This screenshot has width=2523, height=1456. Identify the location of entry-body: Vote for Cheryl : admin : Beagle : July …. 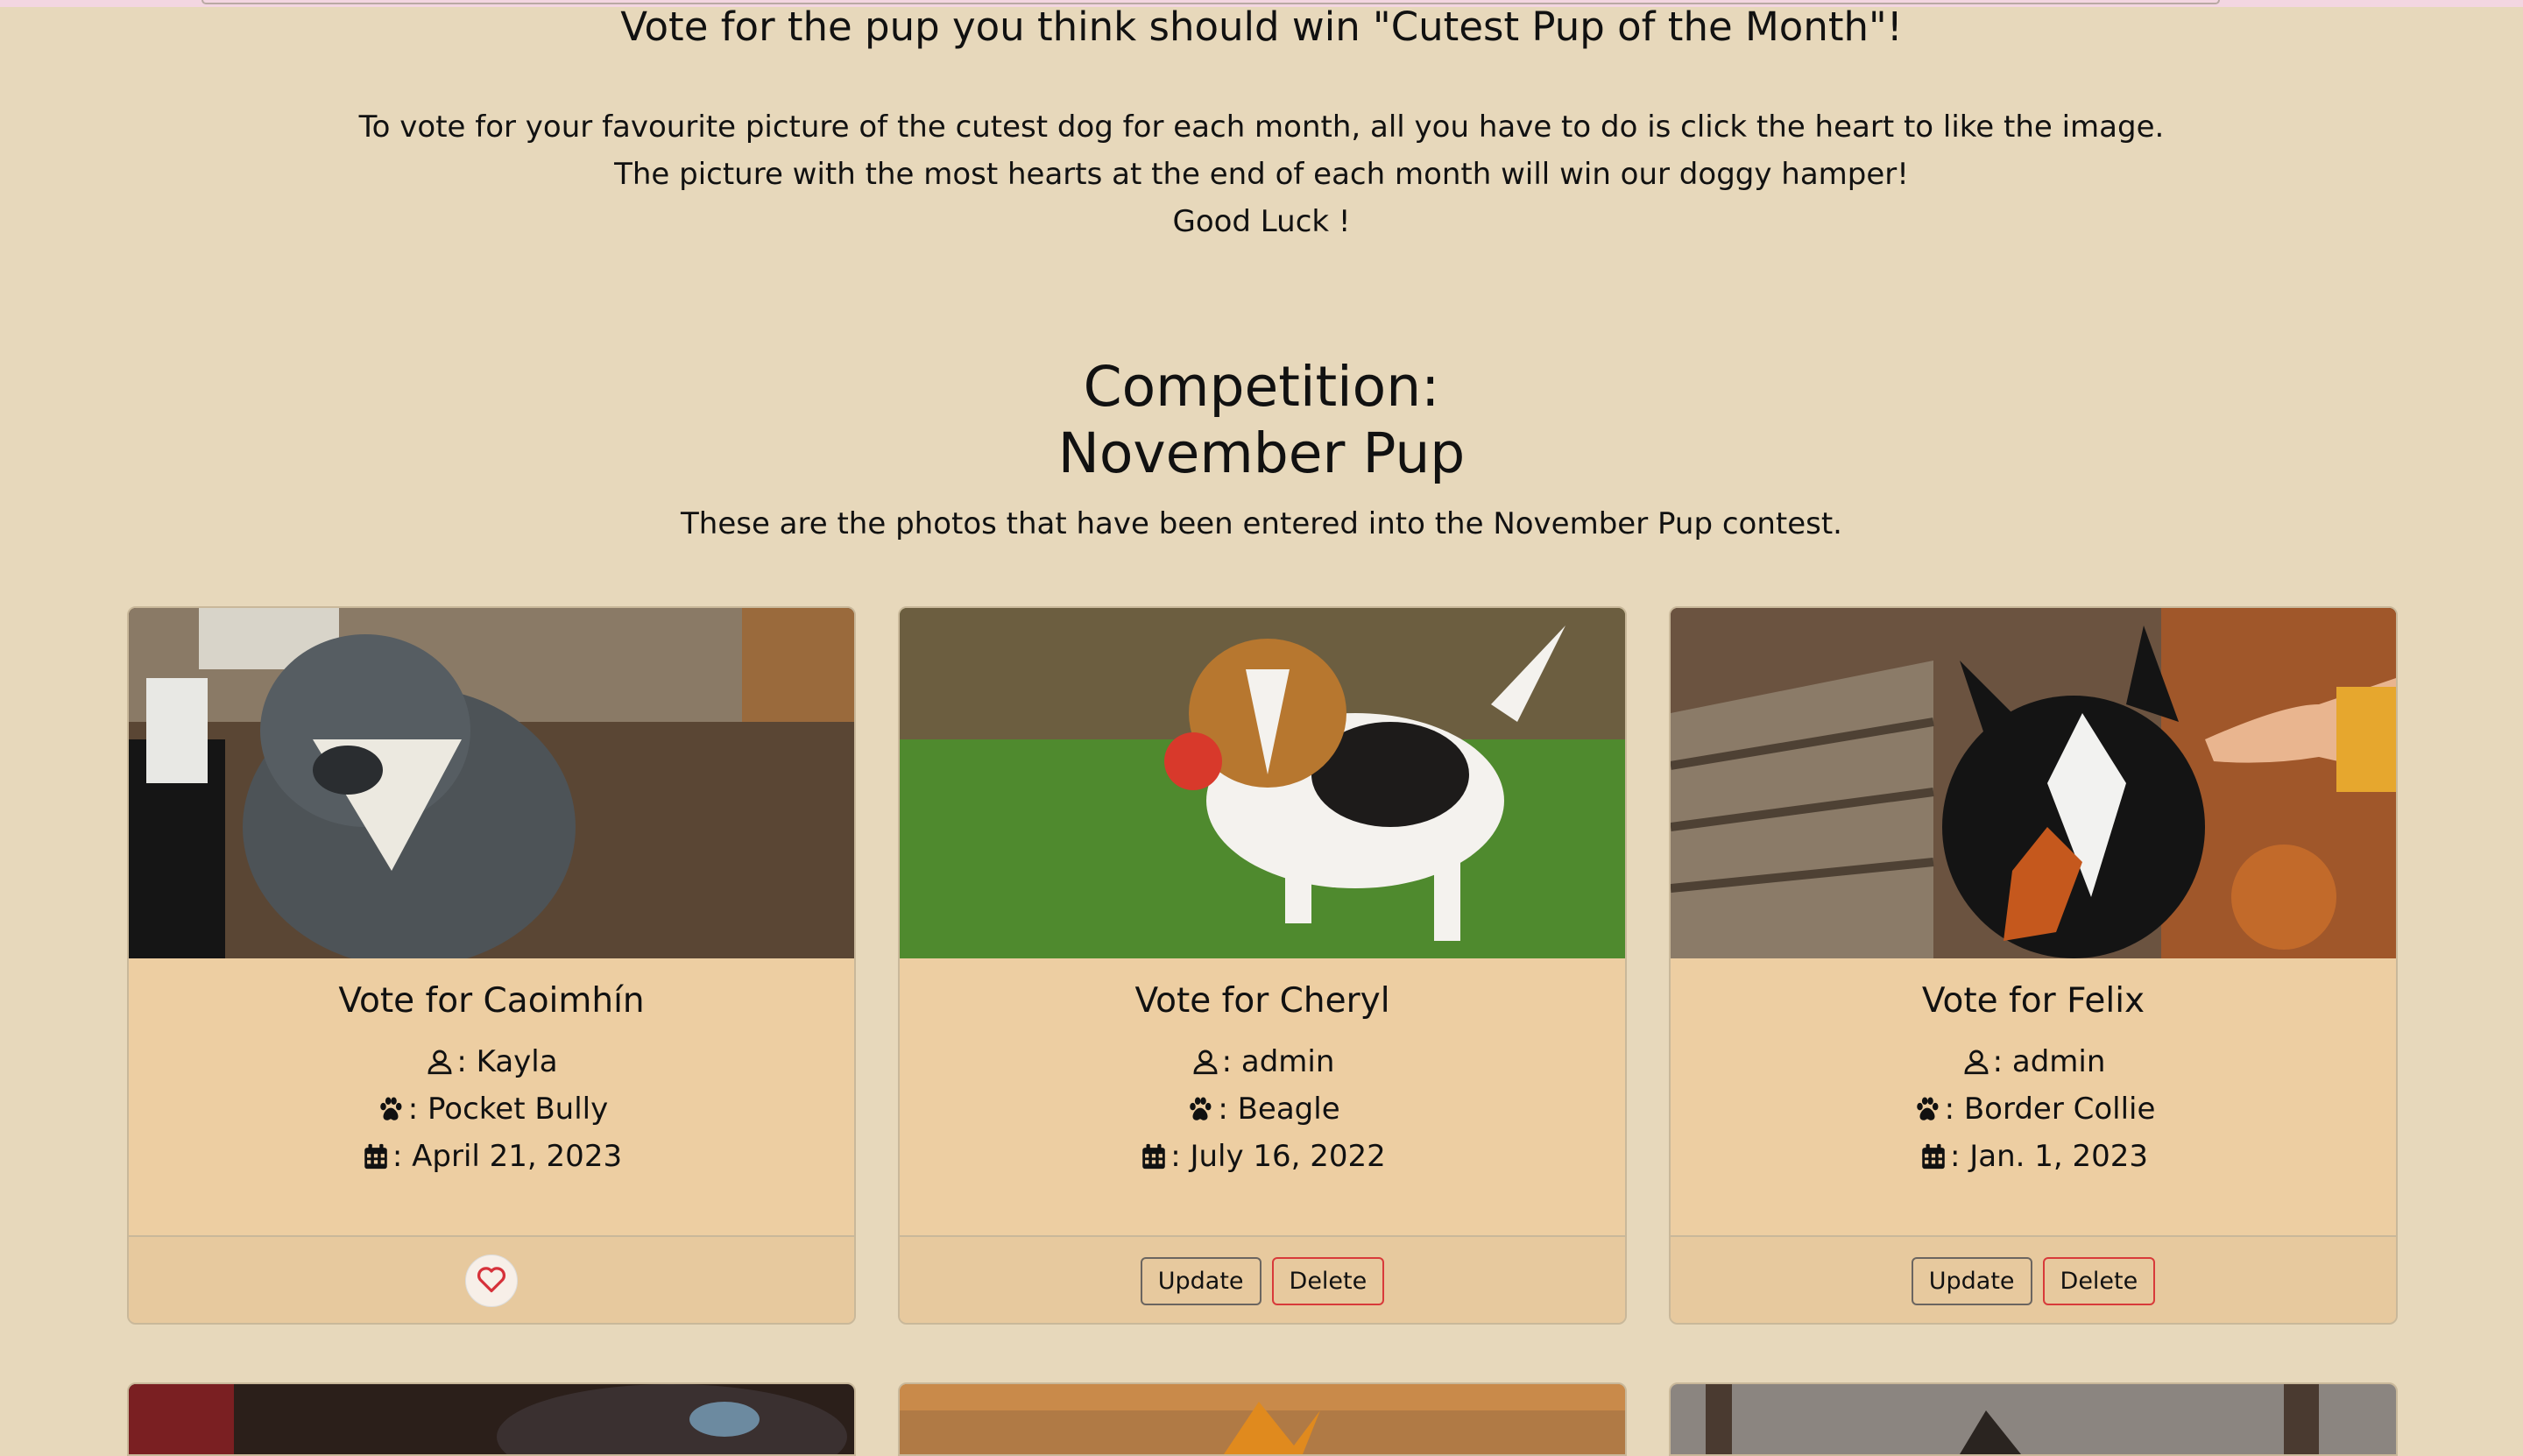
(1262, 1096).